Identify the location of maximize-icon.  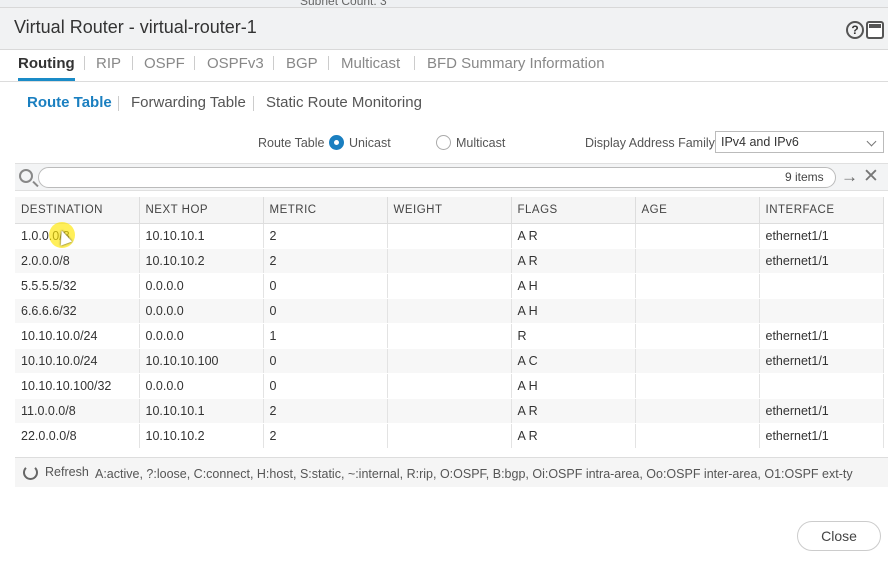
(875, 30).